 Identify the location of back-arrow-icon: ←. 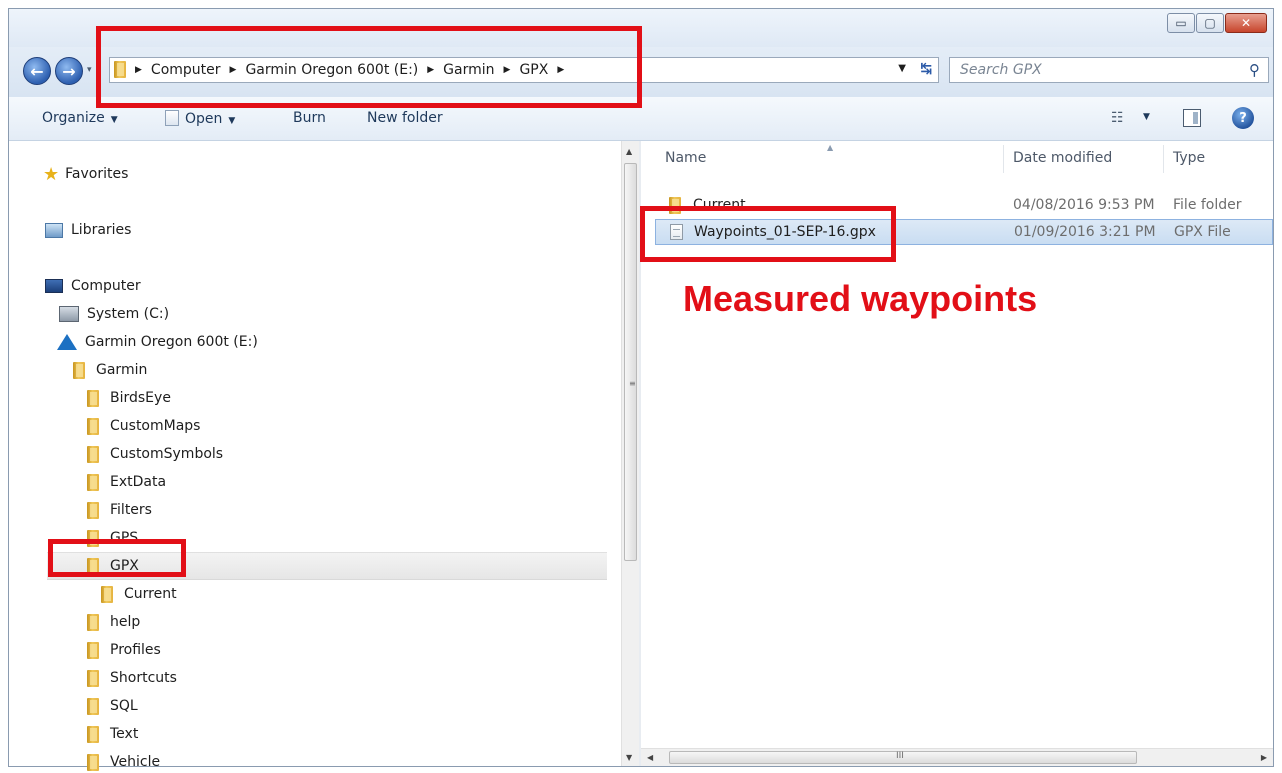
(37, 71).